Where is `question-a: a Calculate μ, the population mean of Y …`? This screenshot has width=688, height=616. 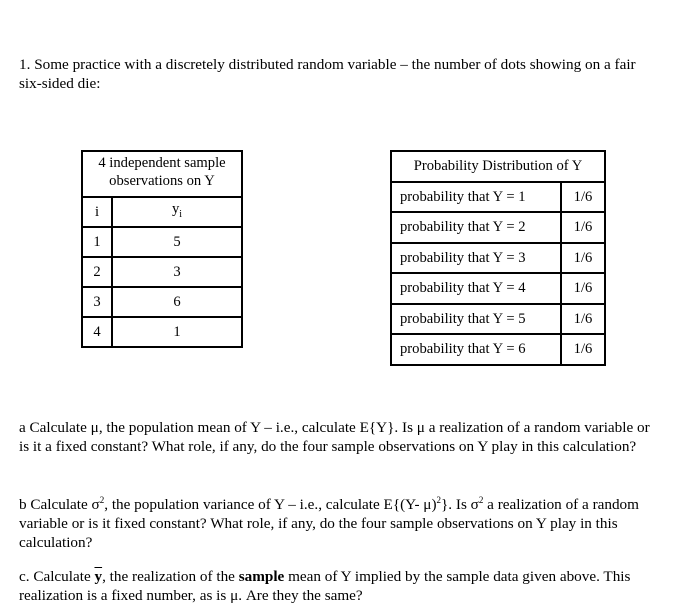
question-a: a Calculate μ, the population mean of Y … is located at coordinates (334, 437).